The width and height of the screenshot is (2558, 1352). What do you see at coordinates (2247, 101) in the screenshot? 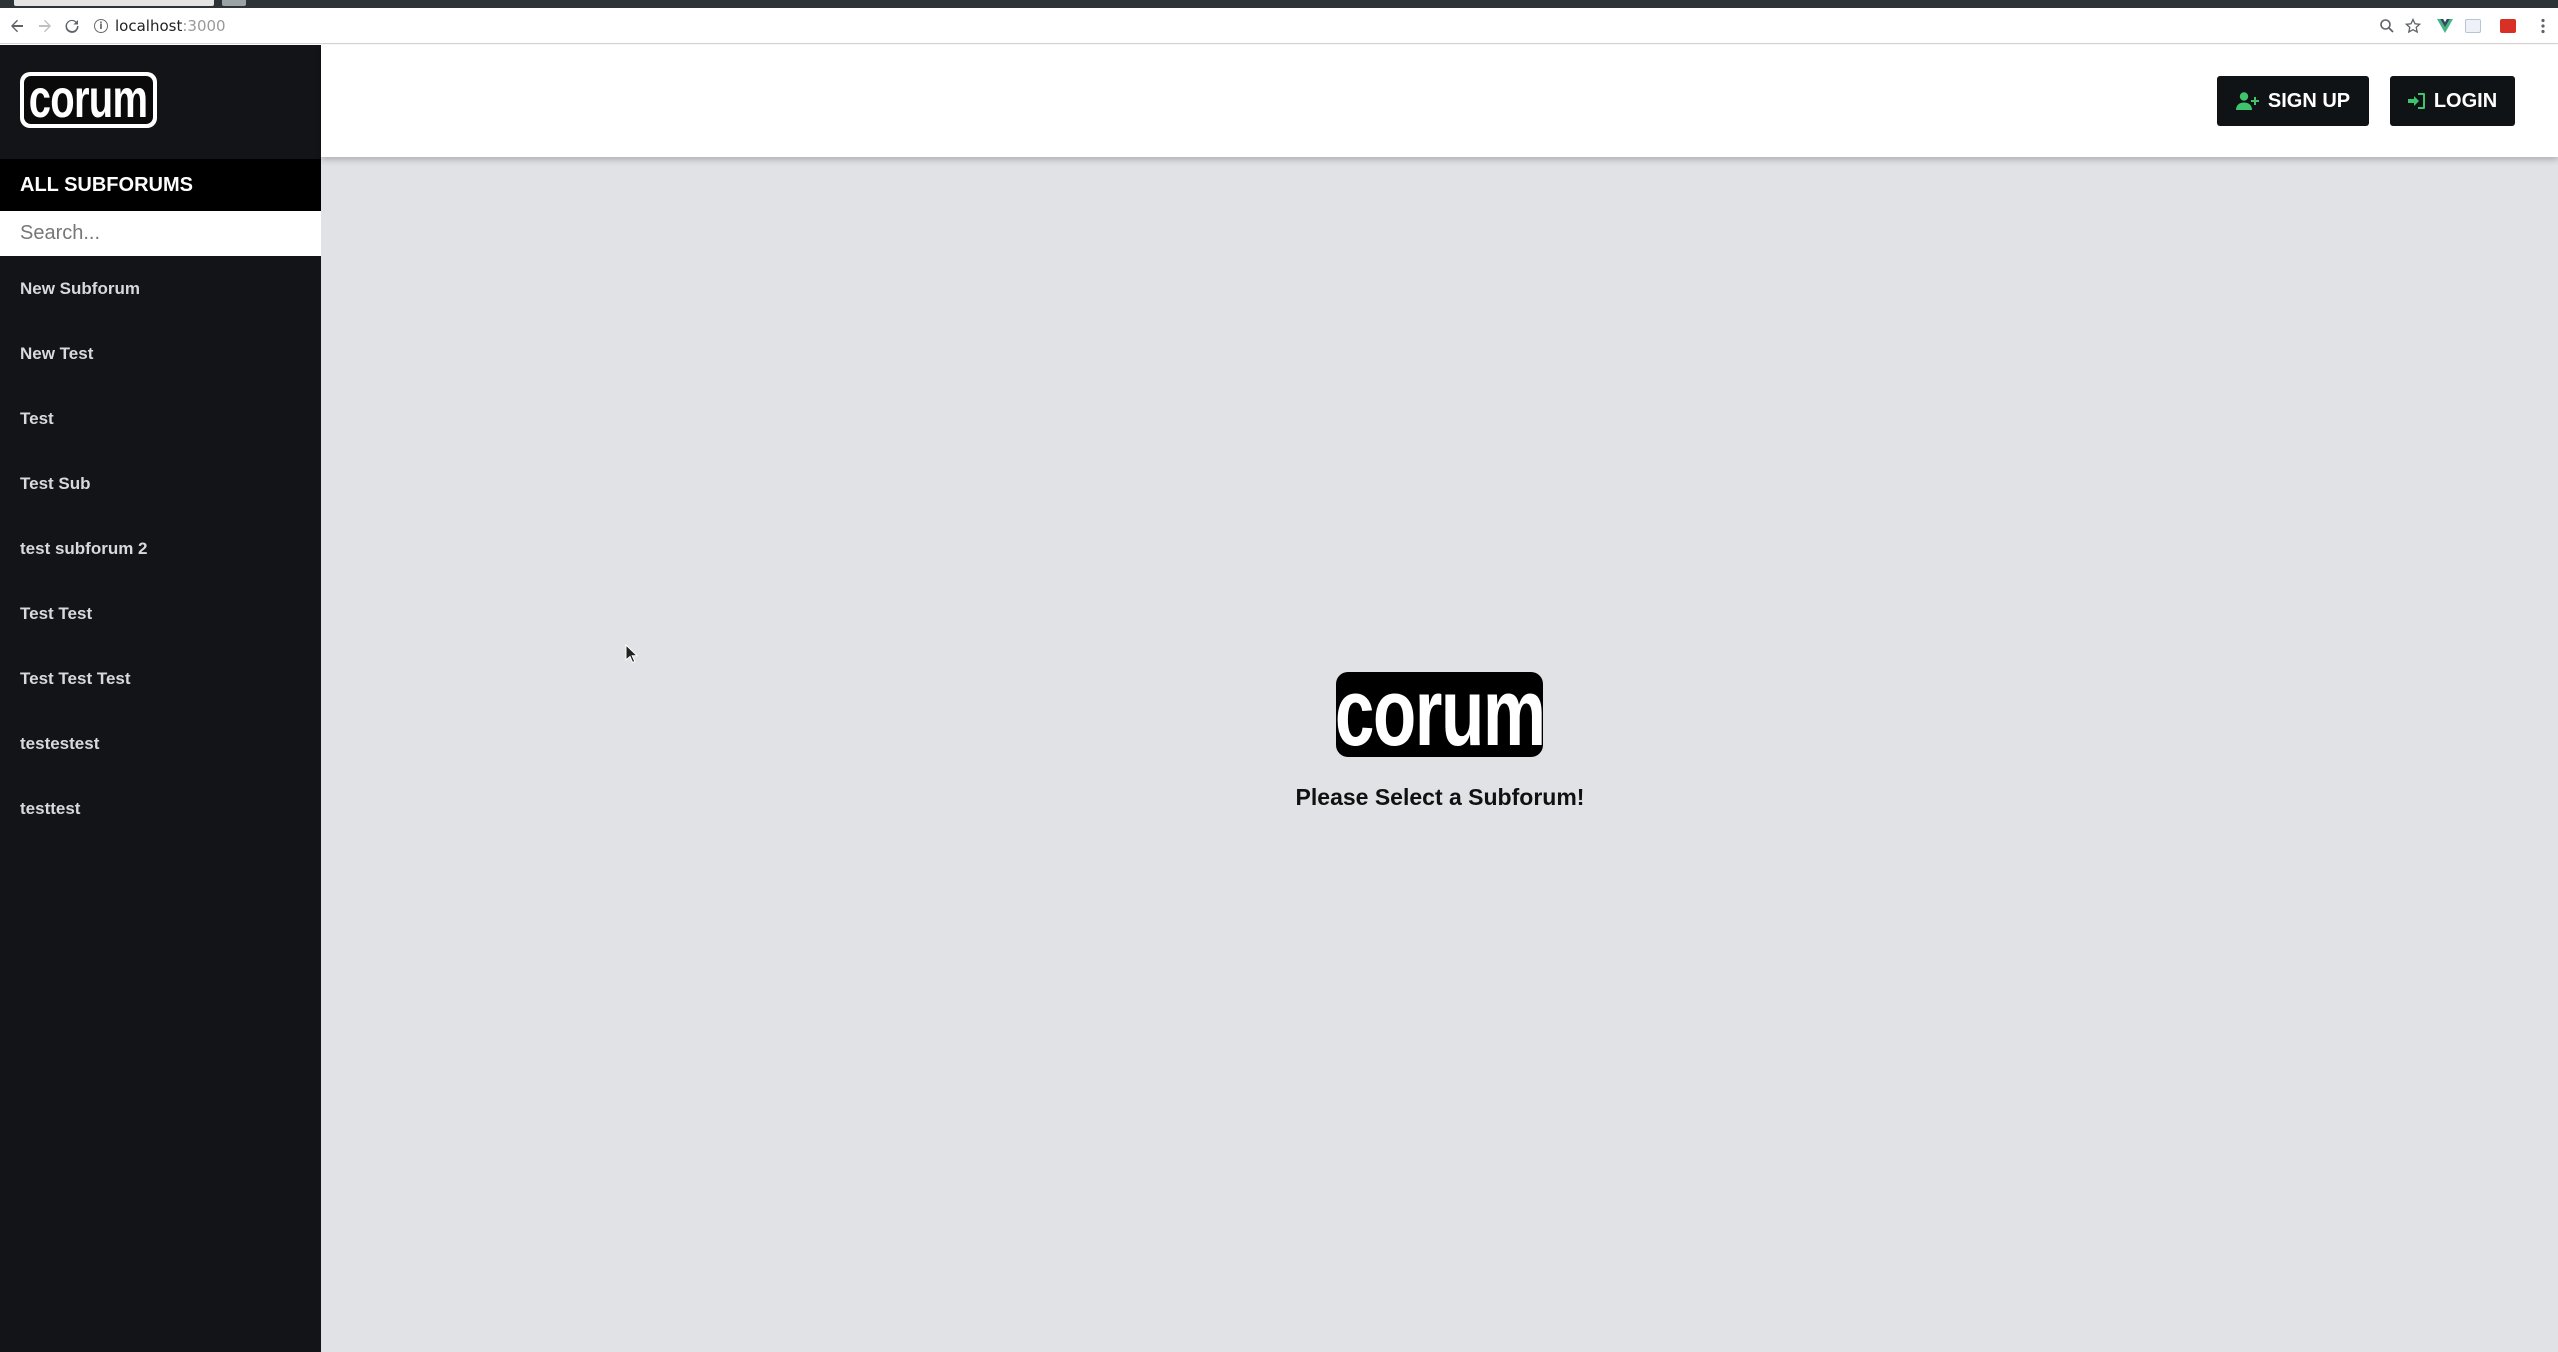
I see `user-plus-icon` at bounding box center [2247, 101].